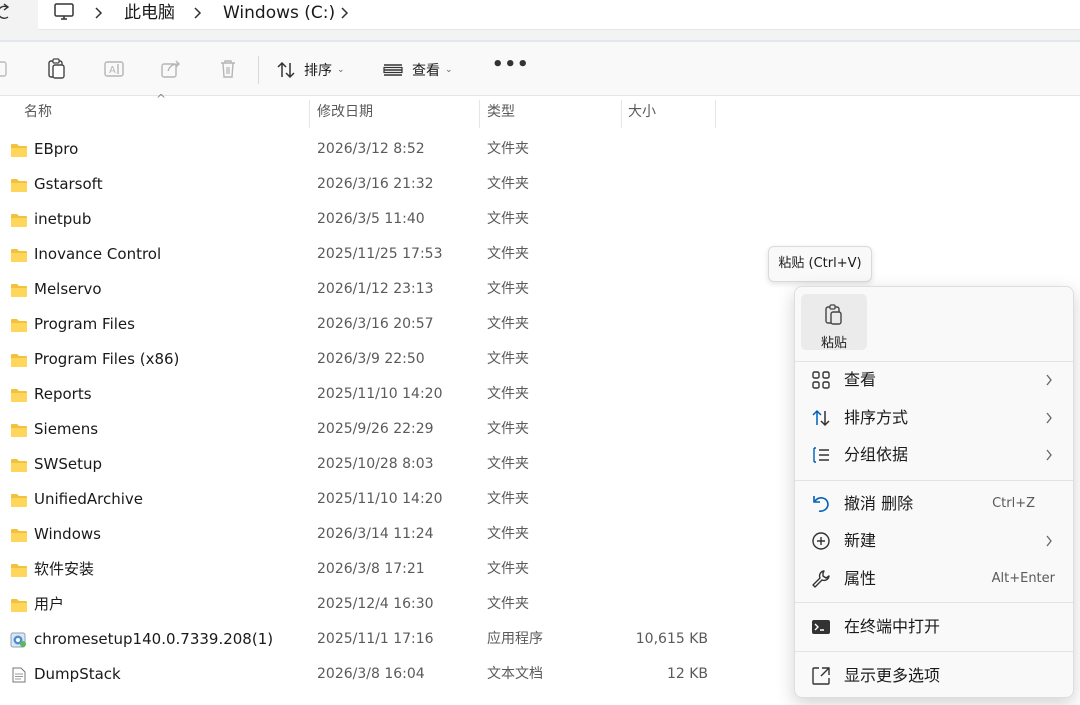 Image resolution: width=1080 pixels, height=705 pixels. What do you see at coordinates (19, 675) in the screenshot?
I see `text-file-icon` at bounding box center [19, 675].